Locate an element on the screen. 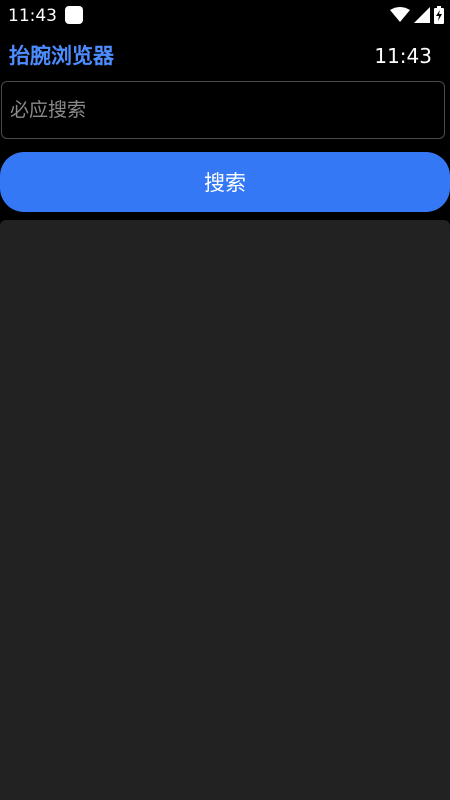 This screenshot has width=450, height=800. app-title: 抬腕浏览器 is located at coordinates (61, 56).